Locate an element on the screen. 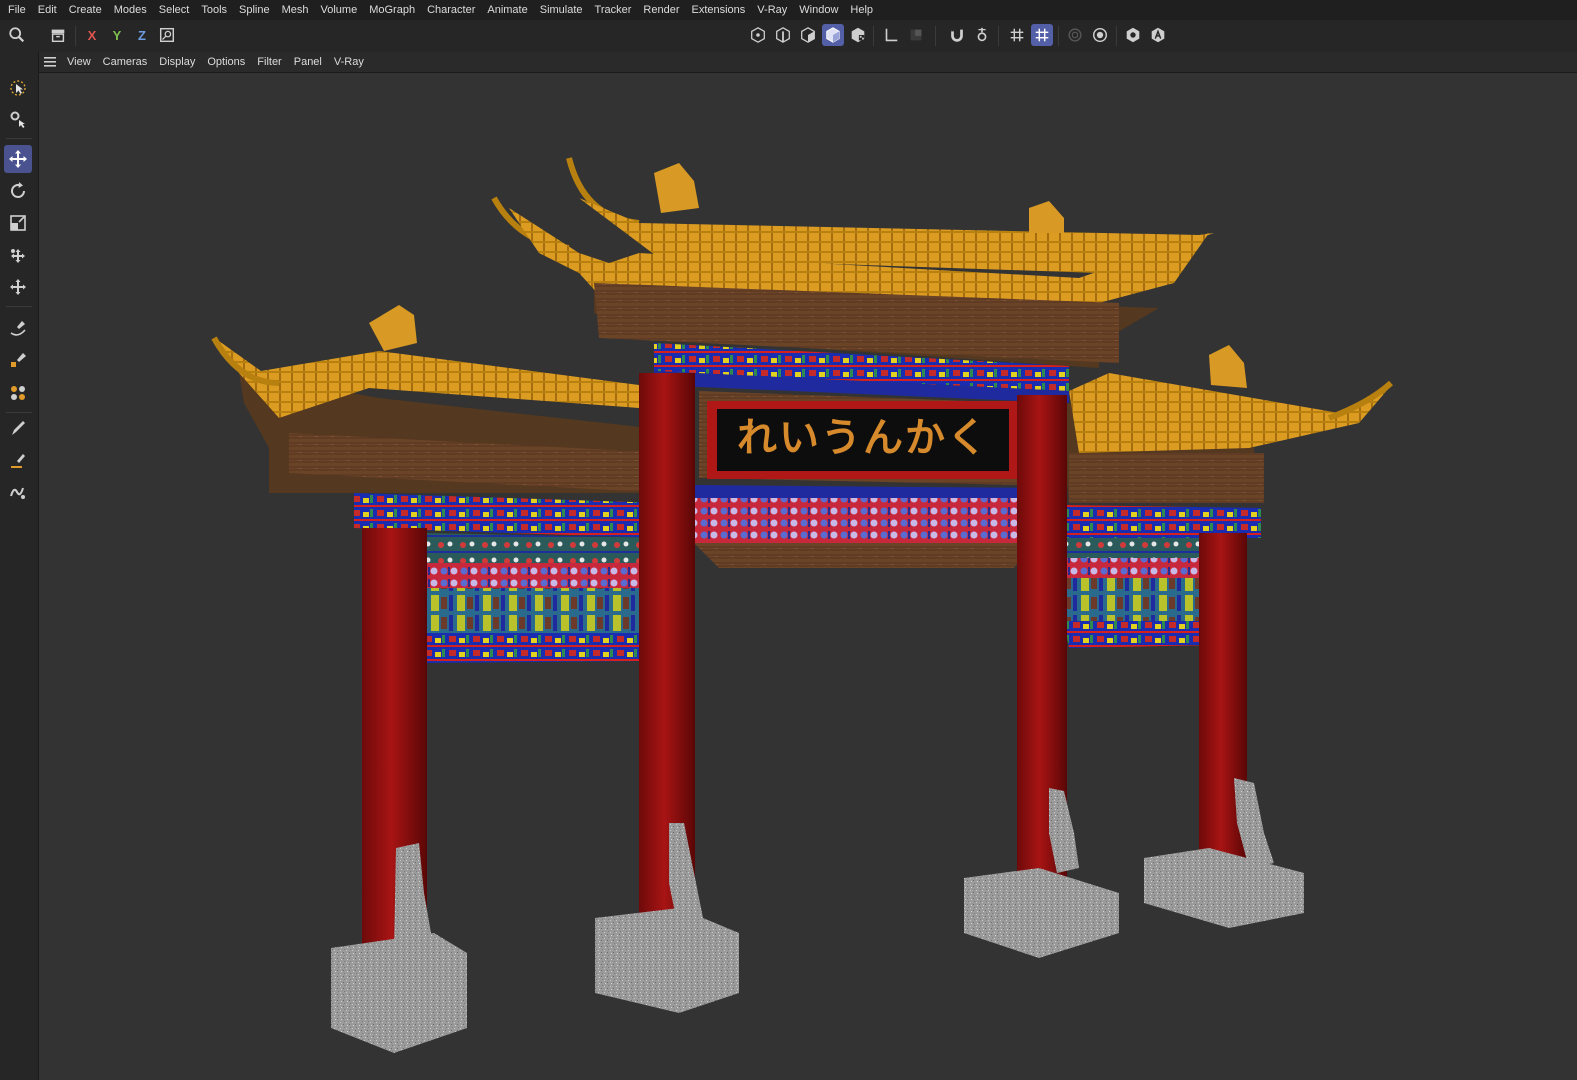 This screenshot has height=1080, width=1577. viewport-menu-display: Display is located at coordinates (177, 62).